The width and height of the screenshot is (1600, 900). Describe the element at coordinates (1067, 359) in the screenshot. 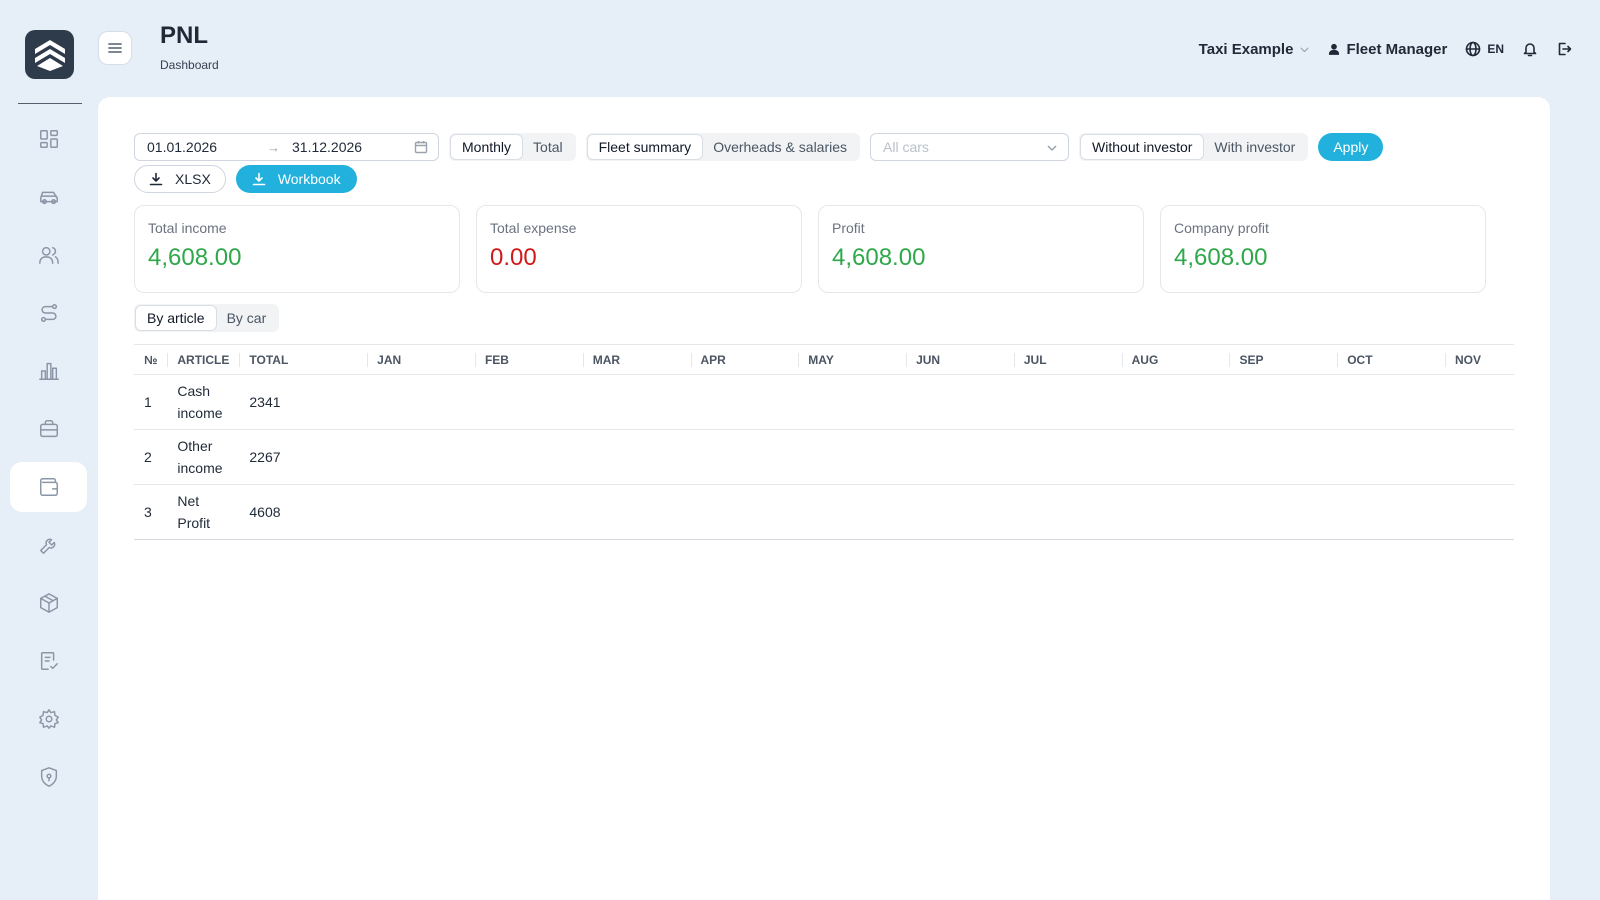

I see `column-header: JUL` at that location.